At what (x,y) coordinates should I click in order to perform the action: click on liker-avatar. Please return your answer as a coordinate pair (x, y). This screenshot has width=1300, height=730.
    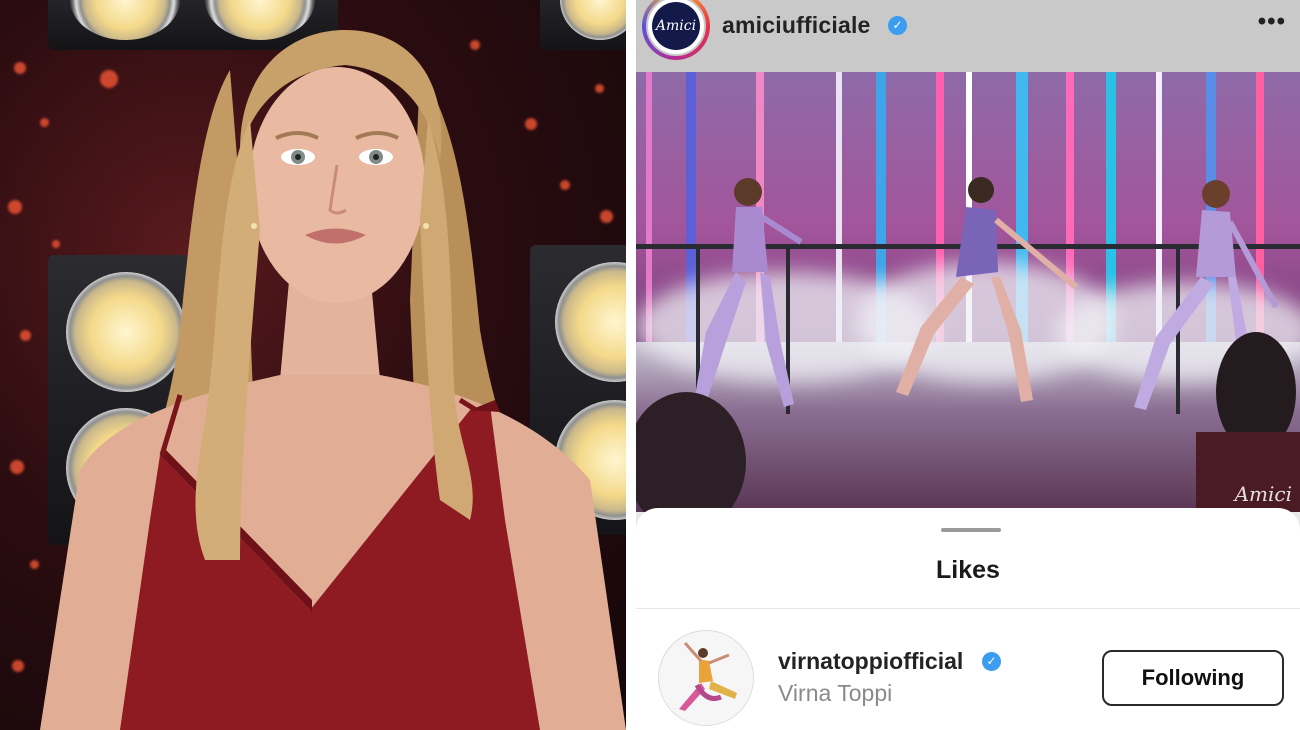
    Looking at the image, I should click on (706, 678).